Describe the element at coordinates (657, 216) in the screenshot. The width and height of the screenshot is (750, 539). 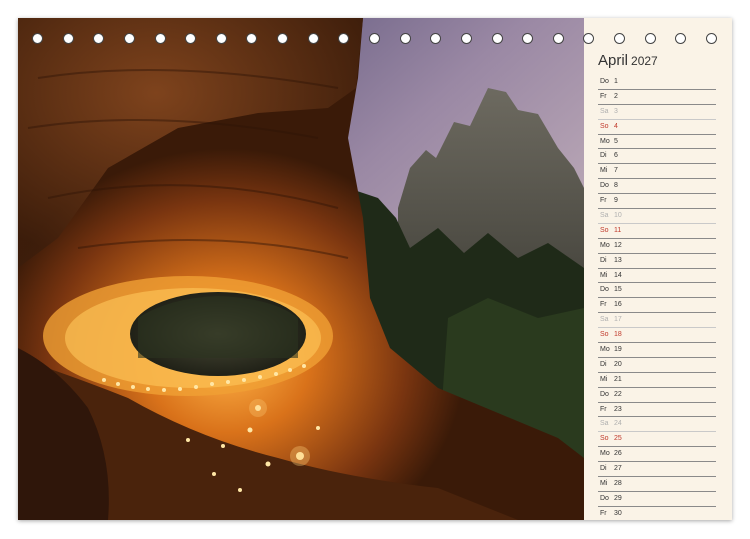
I see `day-row: Sa 10` at that location.